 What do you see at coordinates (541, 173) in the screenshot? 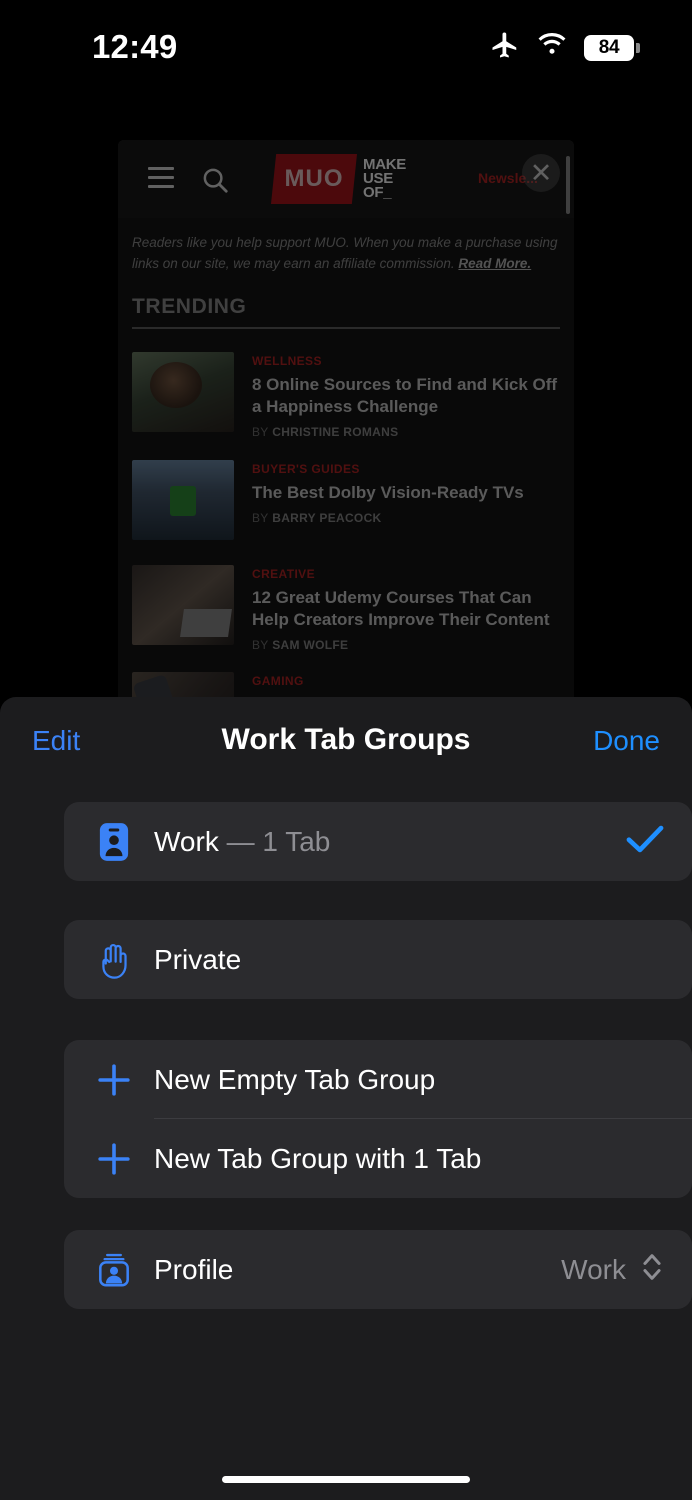
I see `close-icon: ✕` at bounding box center [541, 173].